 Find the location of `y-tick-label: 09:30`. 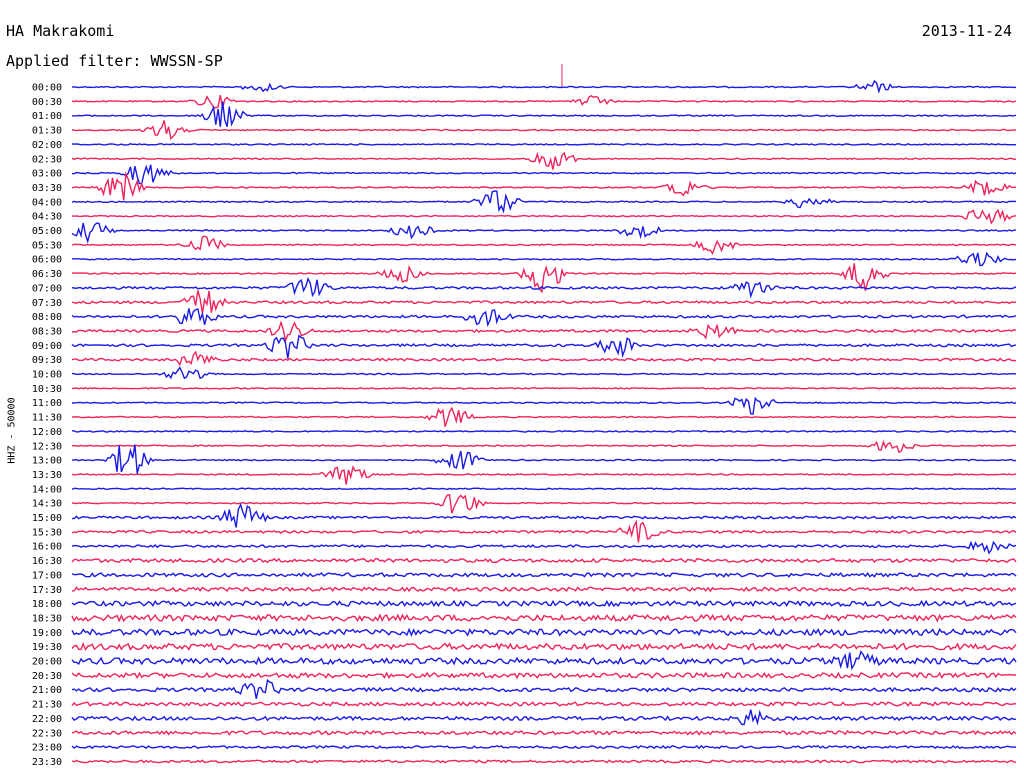

y-tick-label: 09:30 is located at coordinates (47, 360).